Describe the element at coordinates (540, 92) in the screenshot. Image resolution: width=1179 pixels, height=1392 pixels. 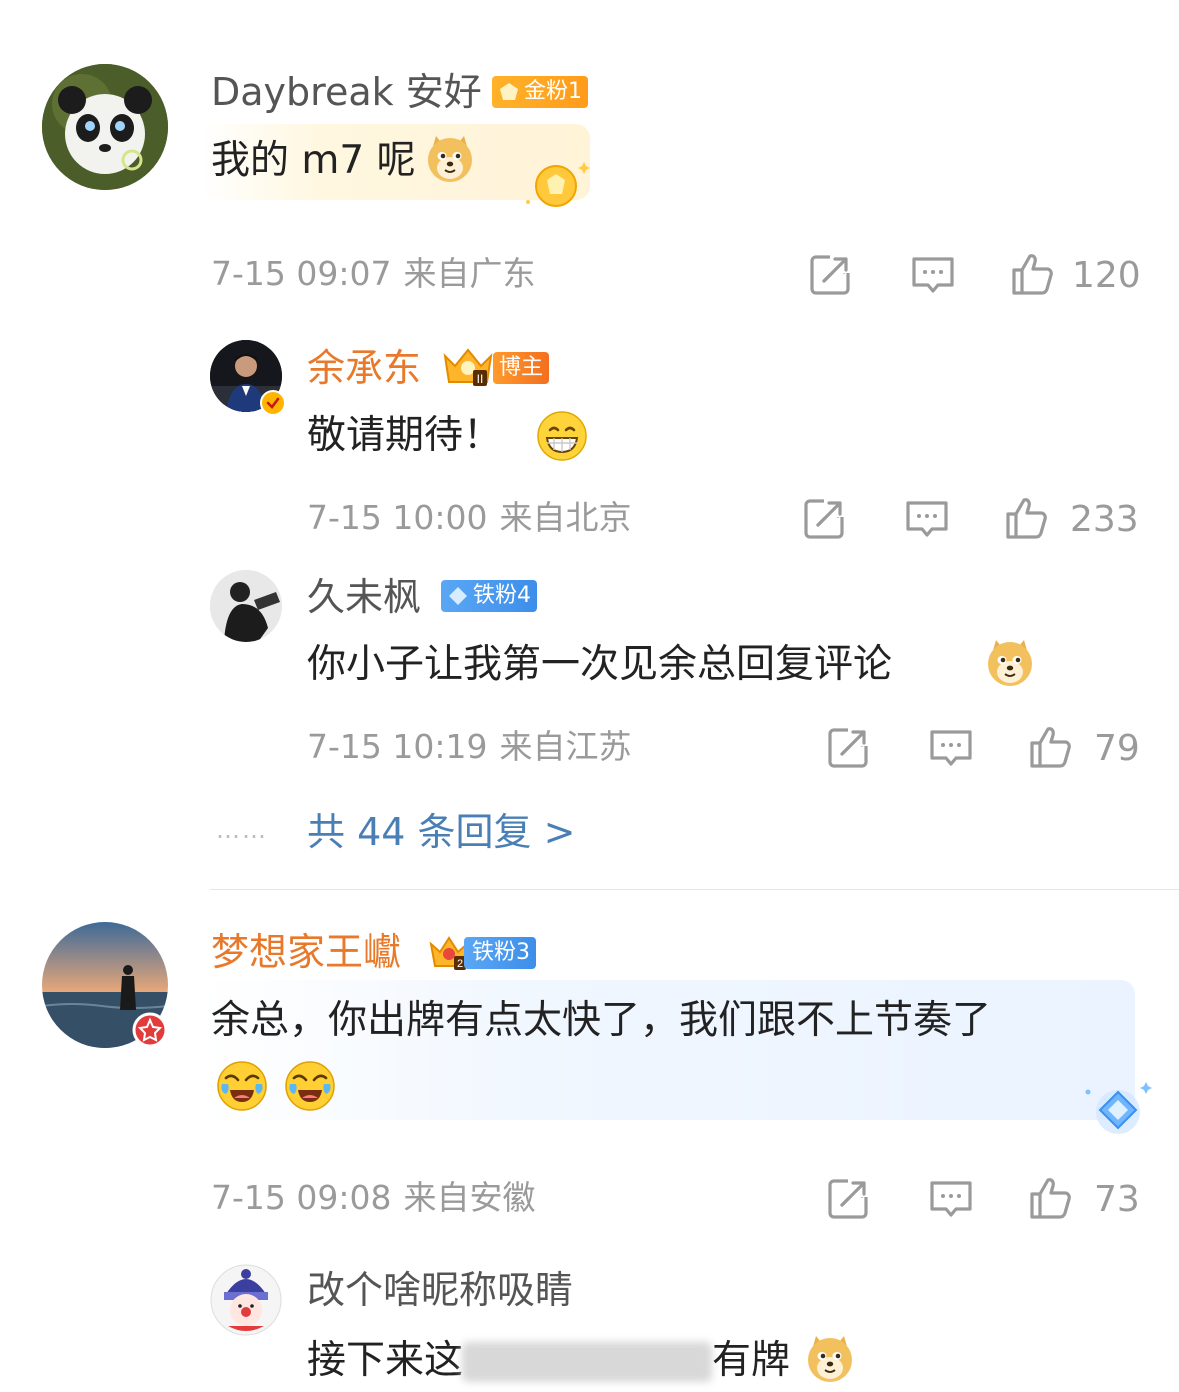
I see `fan-badge: 金粉1` at that location.